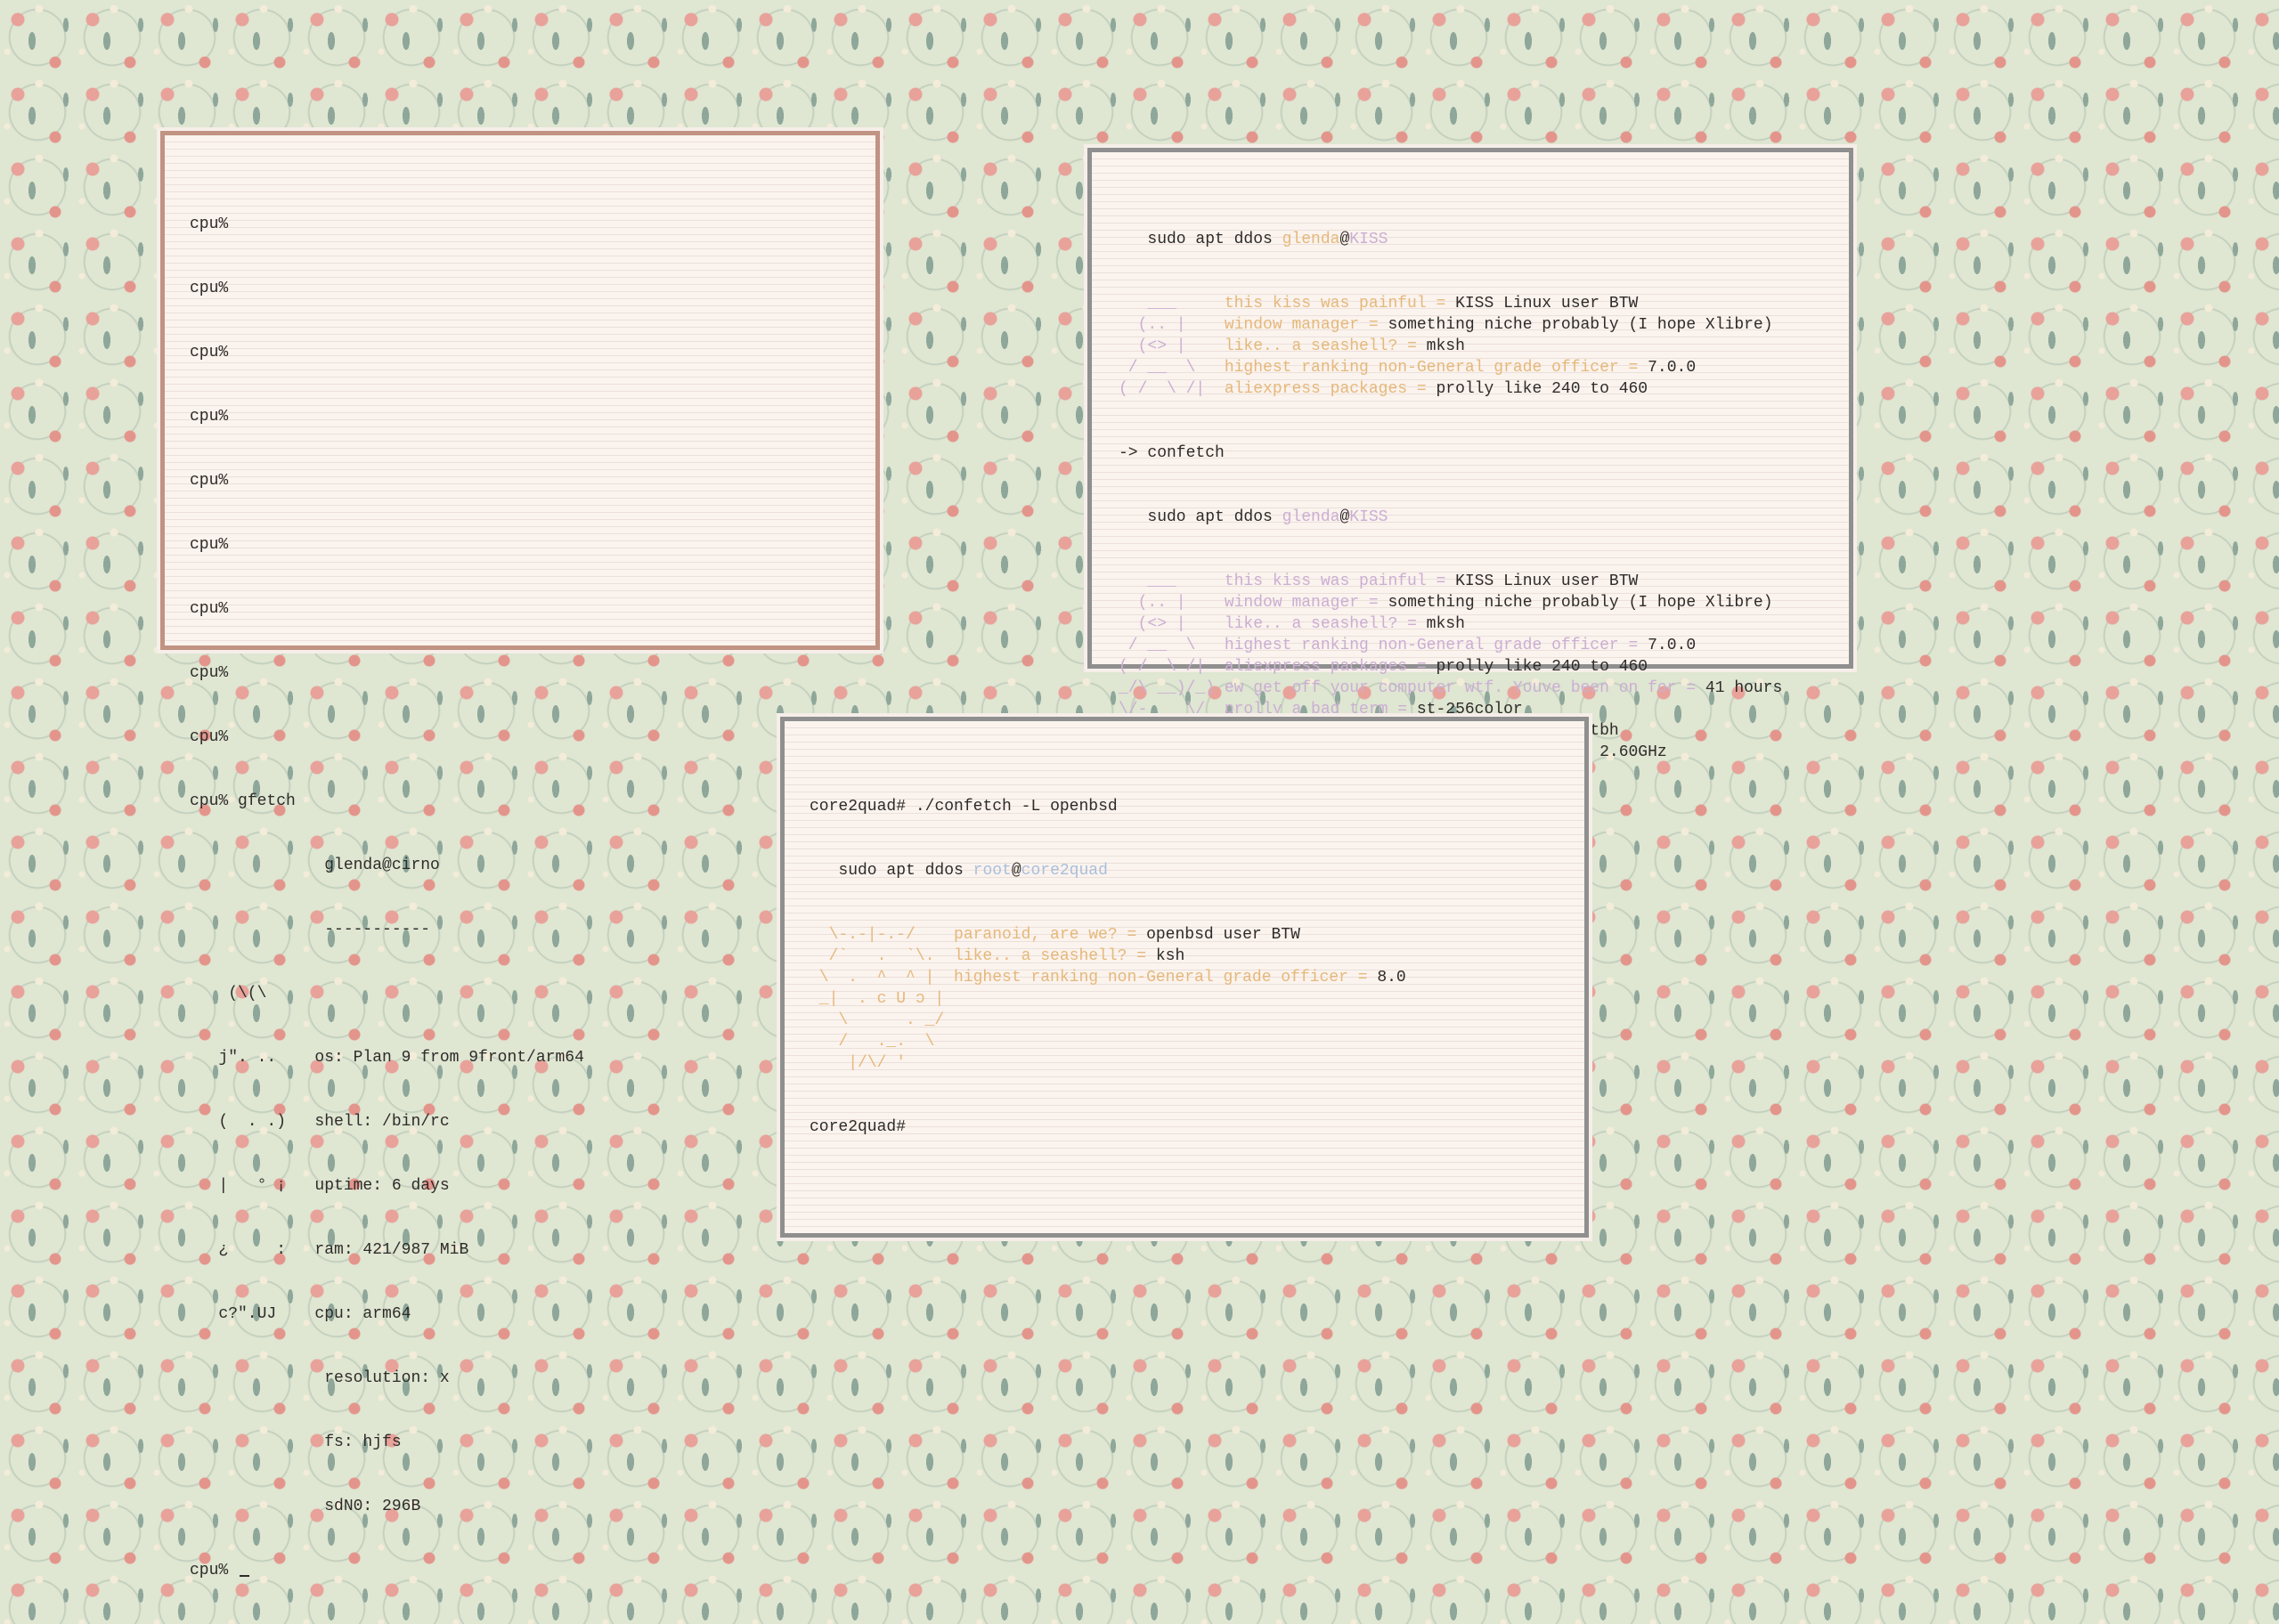  Describe the element at coordinates (1108, 1041) in the screenshot. I see `fetch-row: / ._. \` at that location.